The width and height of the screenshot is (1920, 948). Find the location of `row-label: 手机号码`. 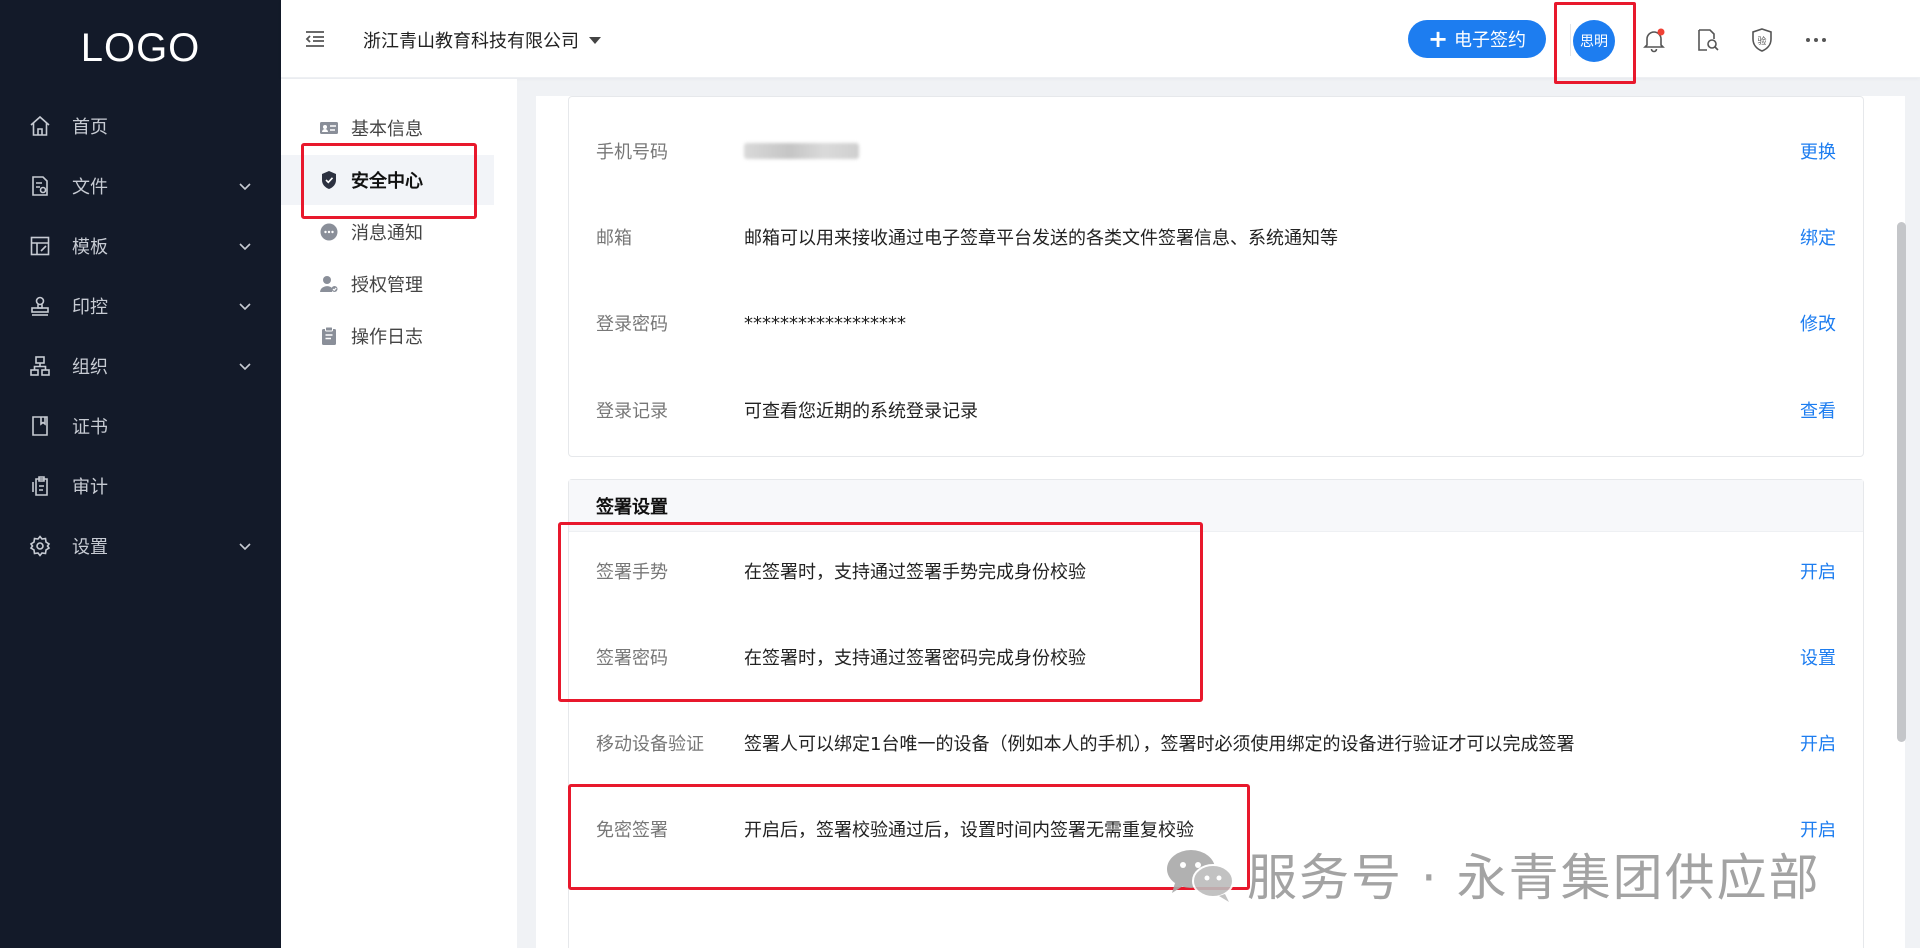

row-label: 手机号码 is located at coordinates (632, 152).